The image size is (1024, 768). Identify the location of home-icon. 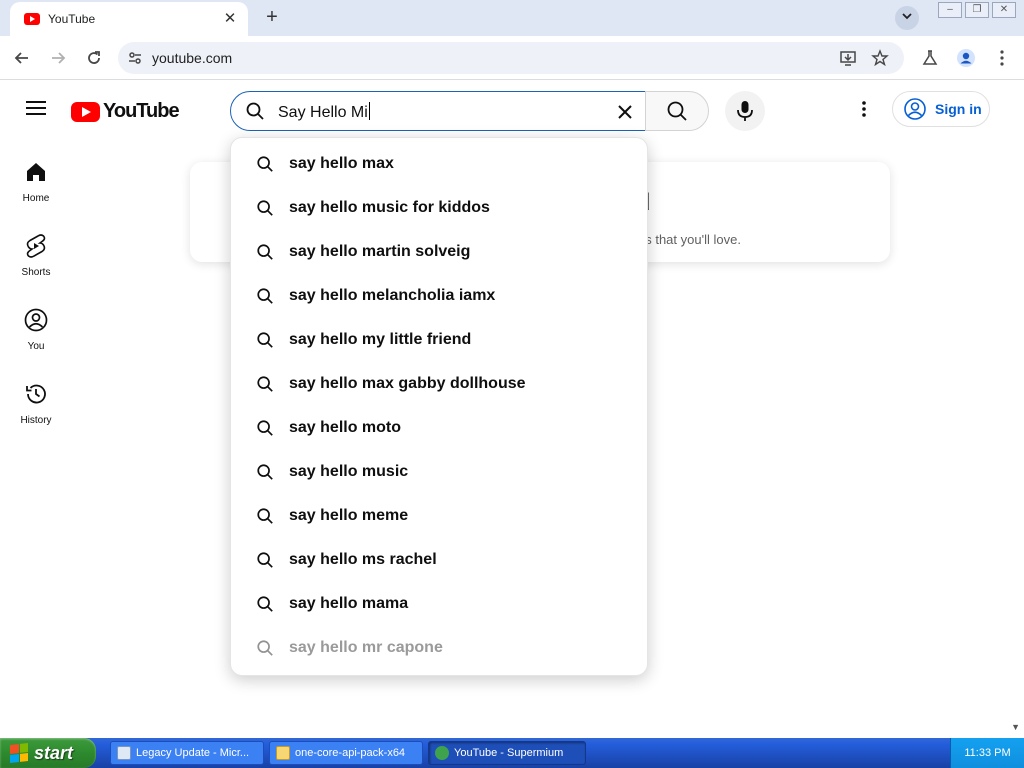
(36, 172).